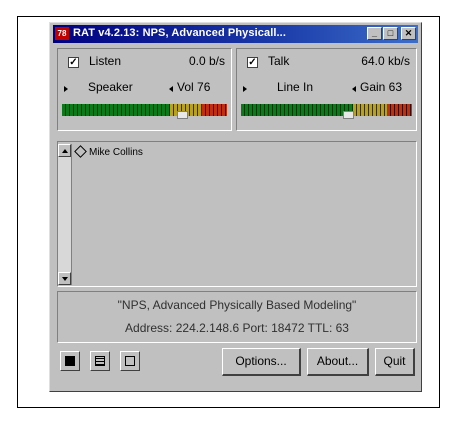 Image resolution: width=457 pixels, height=435 pixels. I want to click on scroll-track, so click(64, 214).